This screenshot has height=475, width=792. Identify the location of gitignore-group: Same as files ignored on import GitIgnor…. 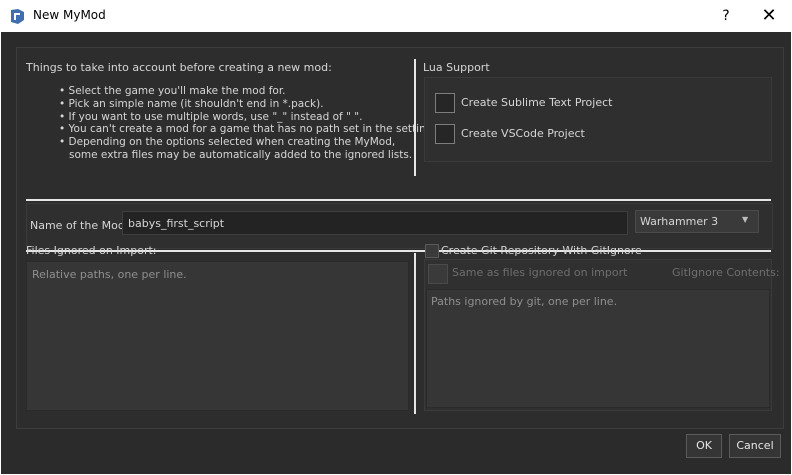
(602, 335).